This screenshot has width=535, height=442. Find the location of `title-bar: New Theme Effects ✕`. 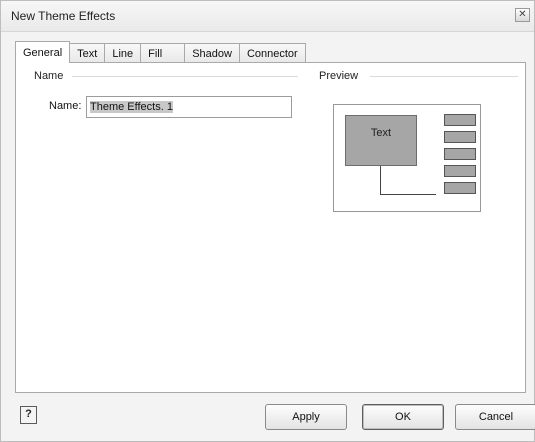

title-bar: New Theme Effects ✕ is located at coordinates (267, 16).